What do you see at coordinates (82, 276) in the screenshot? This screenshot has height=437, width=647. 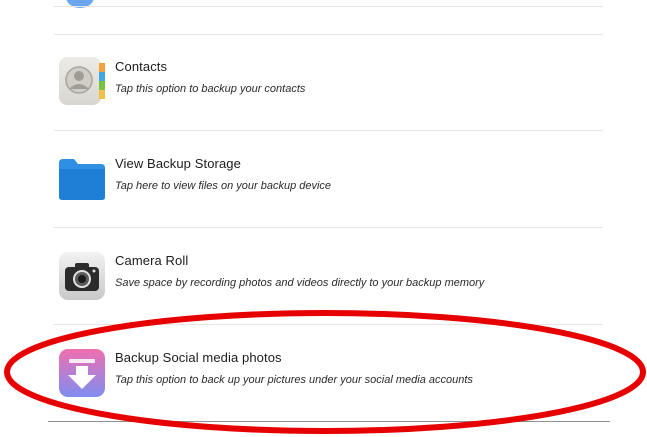 I see `camera-icon` at bounding box center [82, 276].